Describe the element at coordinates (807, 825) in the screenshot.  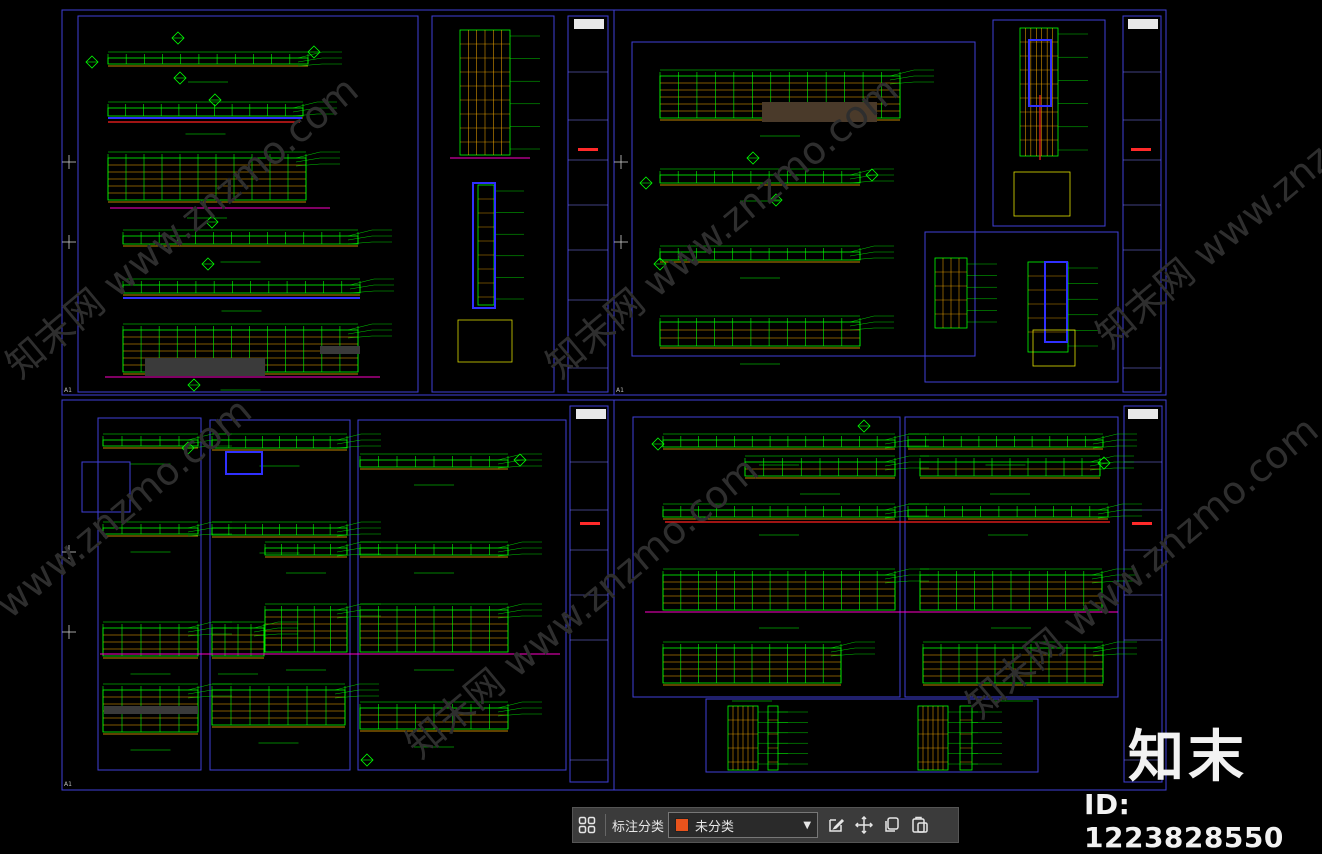
I see `chevron-down-icon: ▼` at that location.